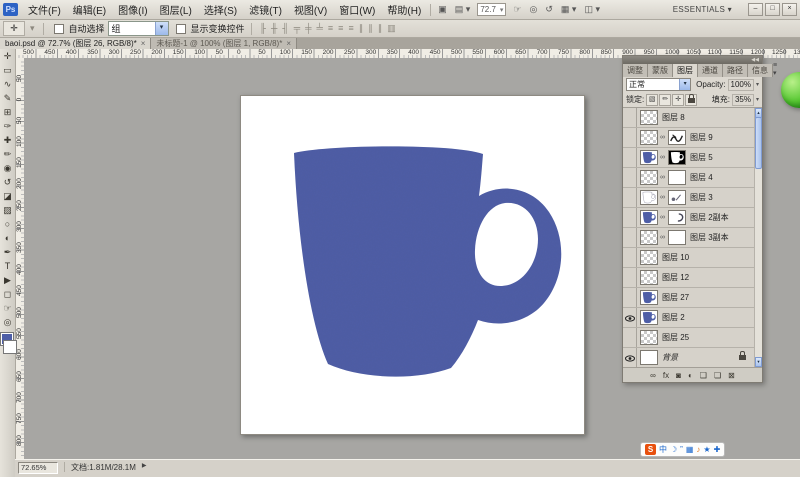  I want to click on layer-row: 图层 25, so click(688, 338).